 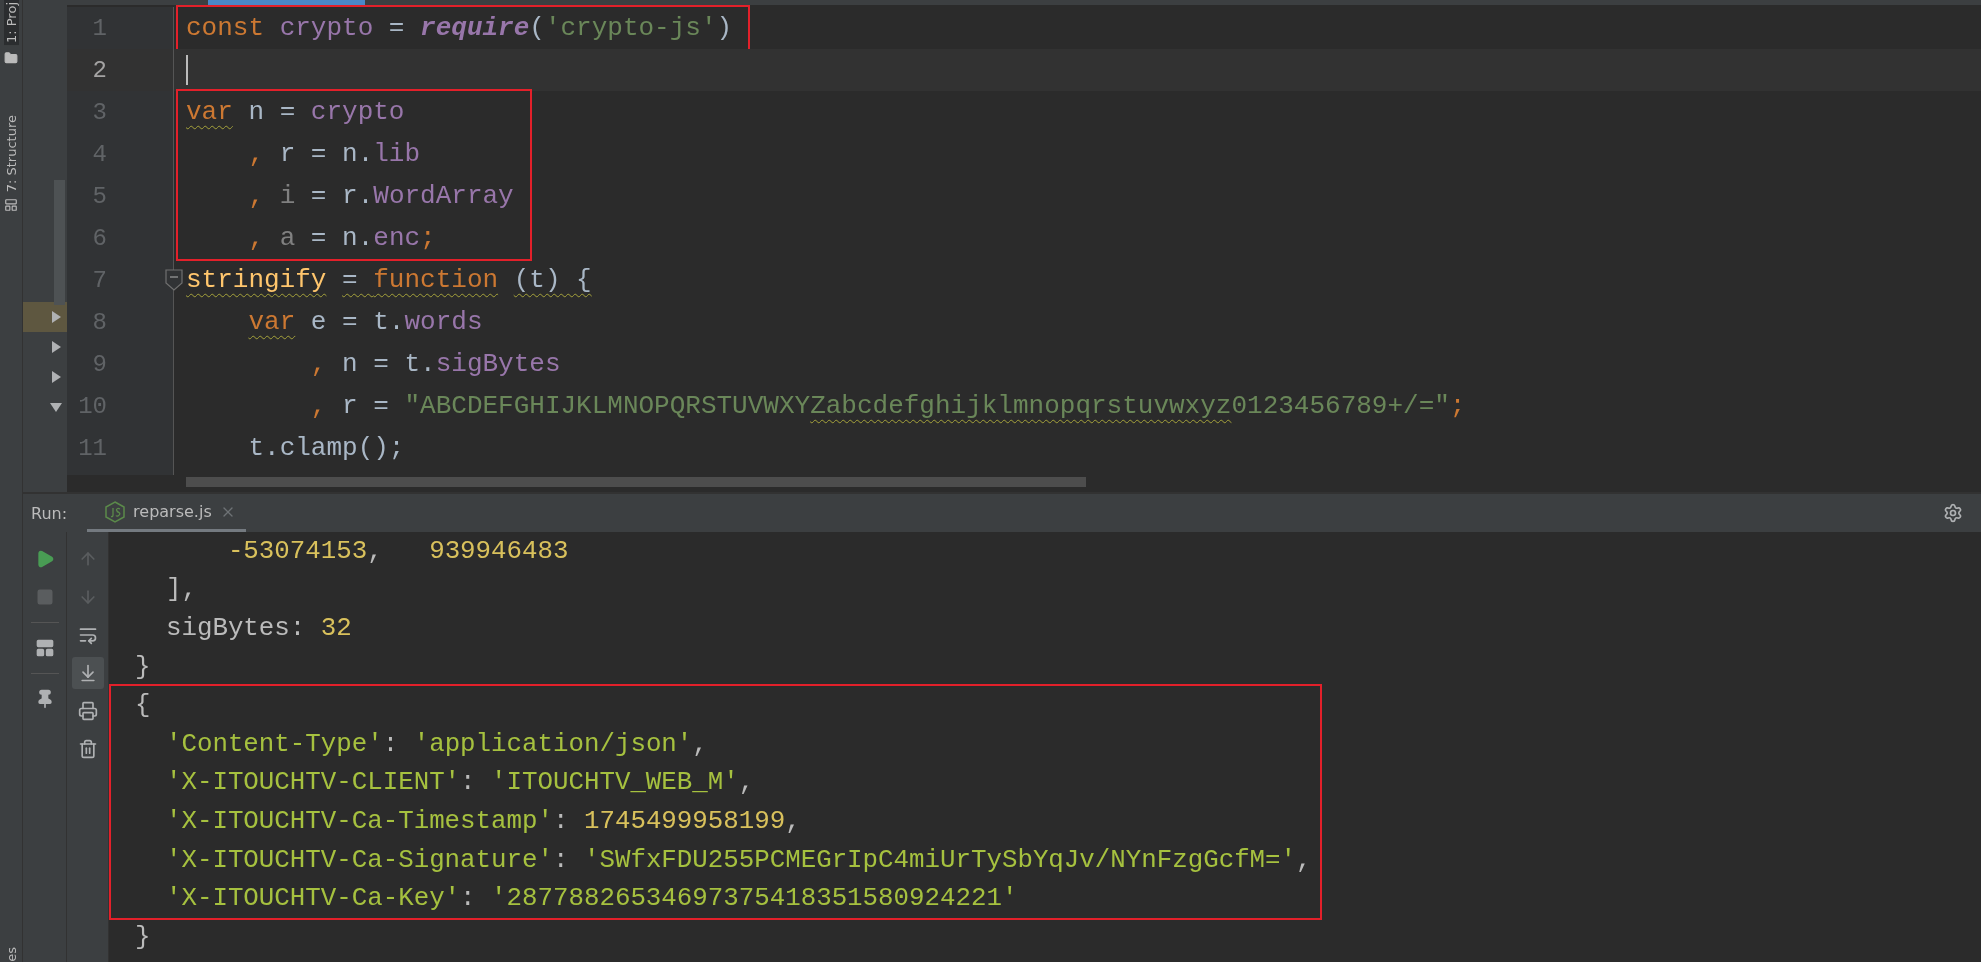 What do you see at coordinates (87, 673) in the screenshot?
I see `tool-button` at bounding box center [87, 673].